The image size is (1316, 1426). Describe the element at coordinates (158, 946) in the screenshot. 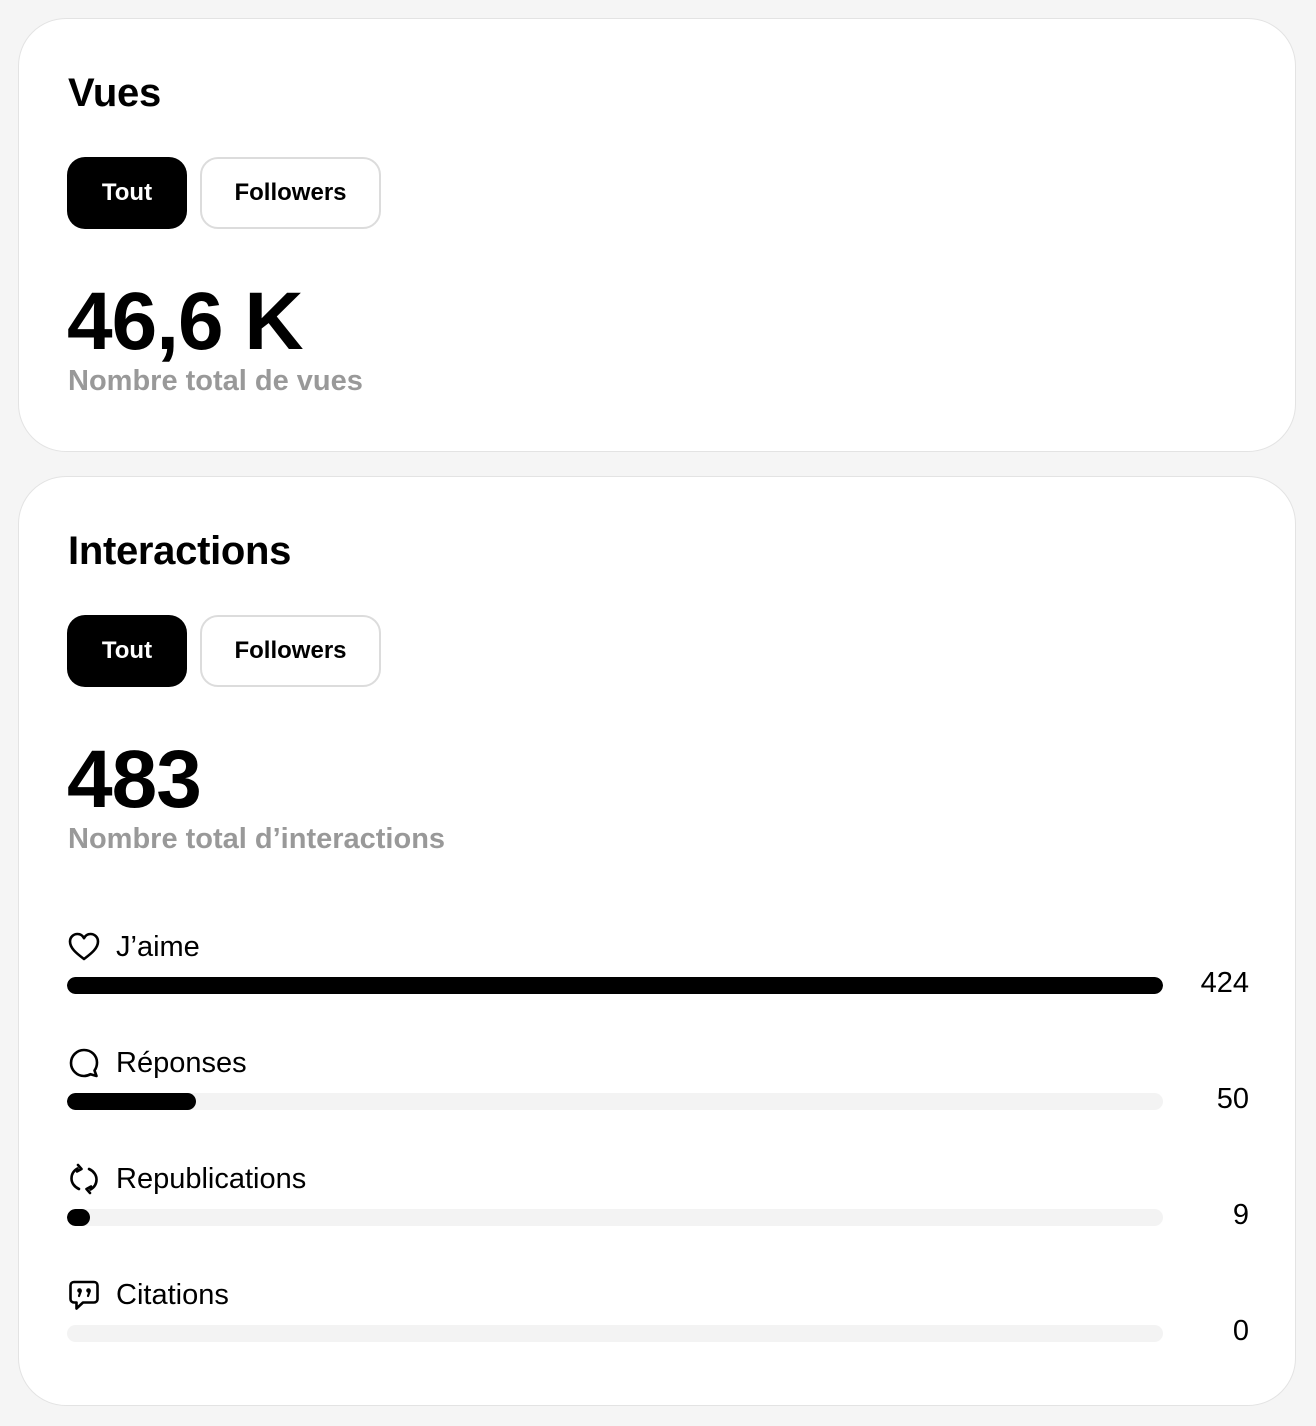

I see `metric-label: J’aime` at that location.